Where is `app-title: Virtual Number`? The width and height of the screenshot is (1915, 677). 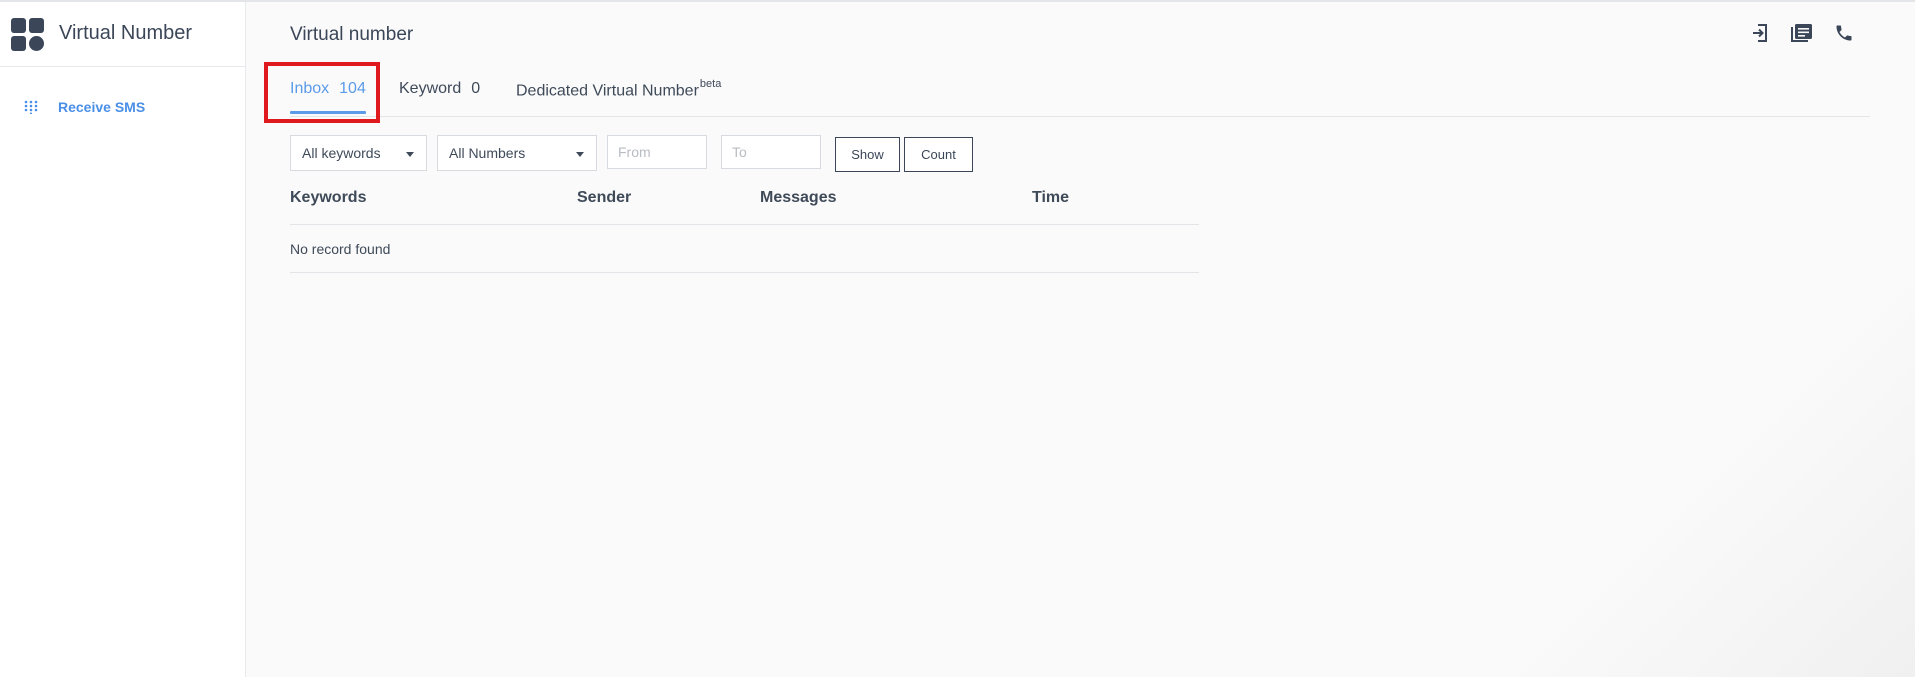 app-title: Virtual Number is located at coordinates (126, 33).